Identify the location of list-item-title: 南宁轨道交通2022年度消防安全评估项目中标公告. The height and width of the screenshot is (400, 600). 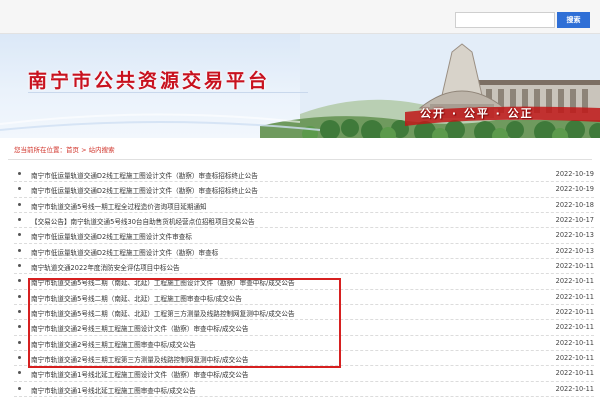
(105, 267).